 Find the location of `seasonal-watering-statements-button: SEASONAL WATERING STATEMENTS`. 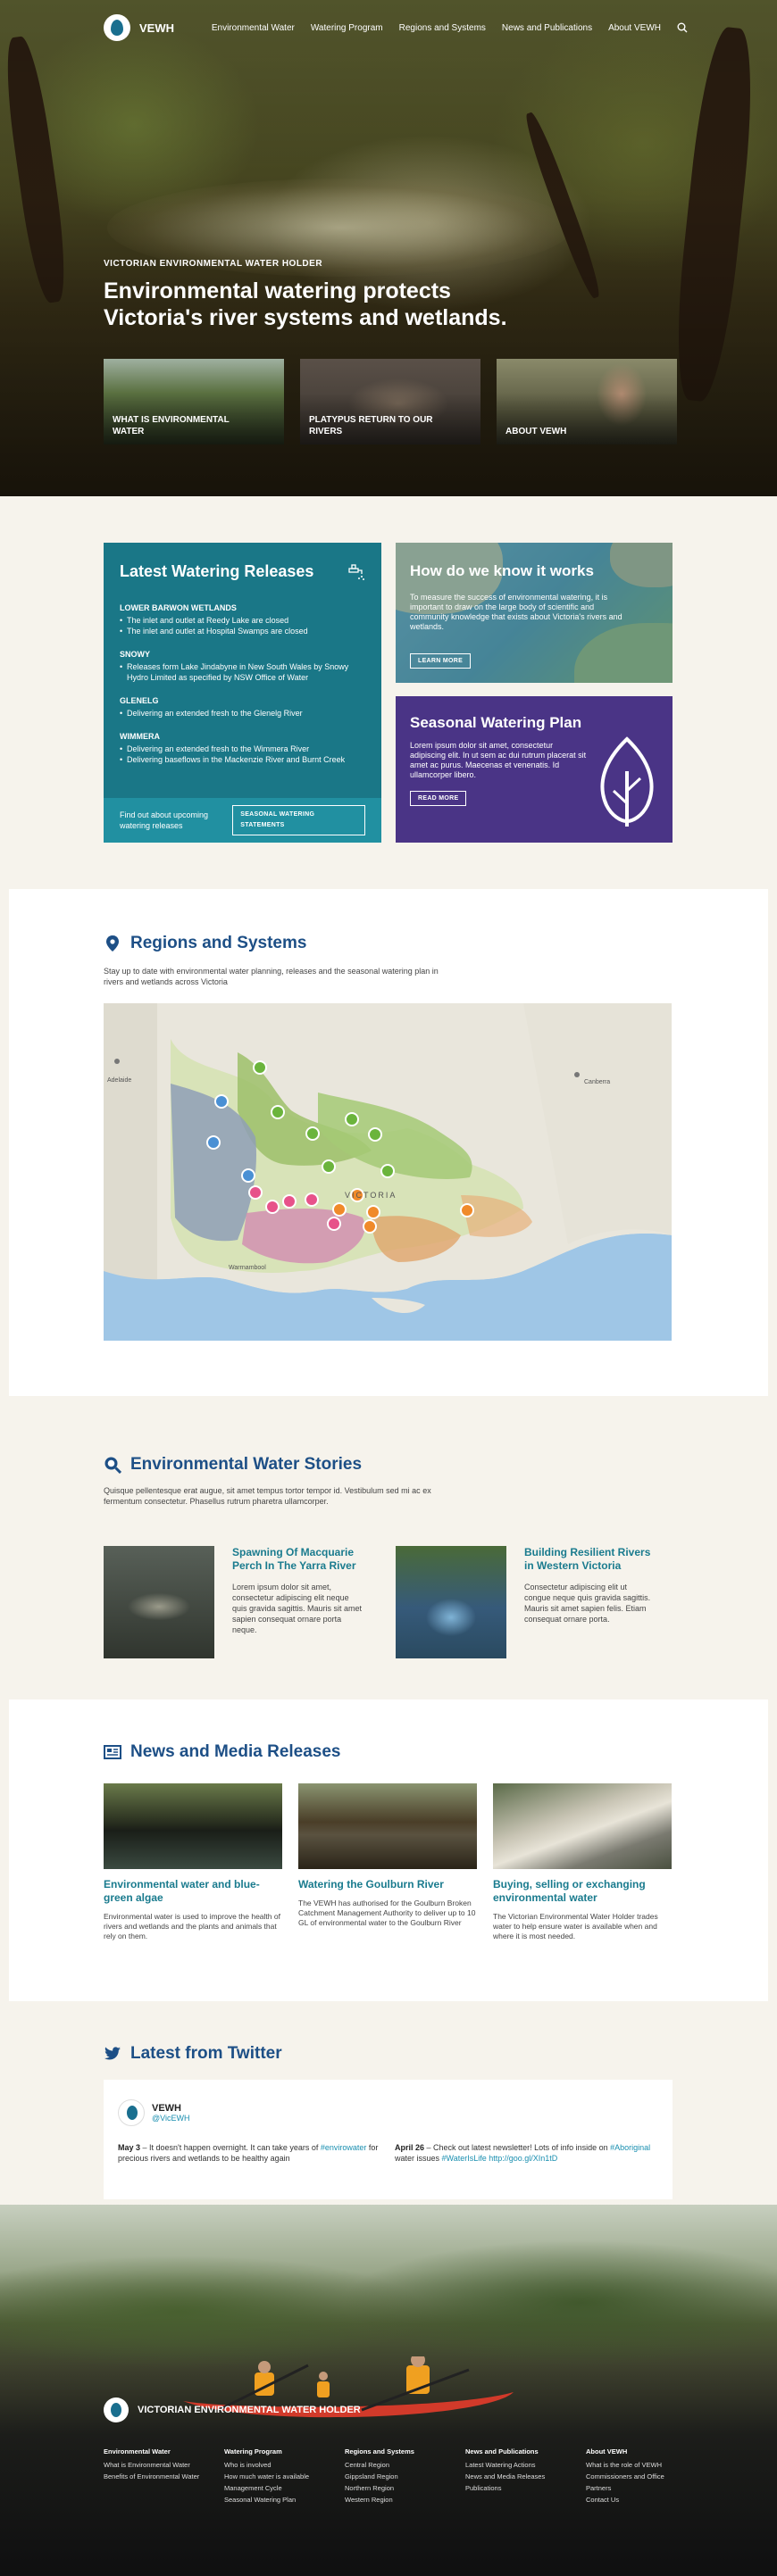

seasonal-watering-statements-button: SEASONAL WATERING STATEMENTS is located at coordinates (298, 820).